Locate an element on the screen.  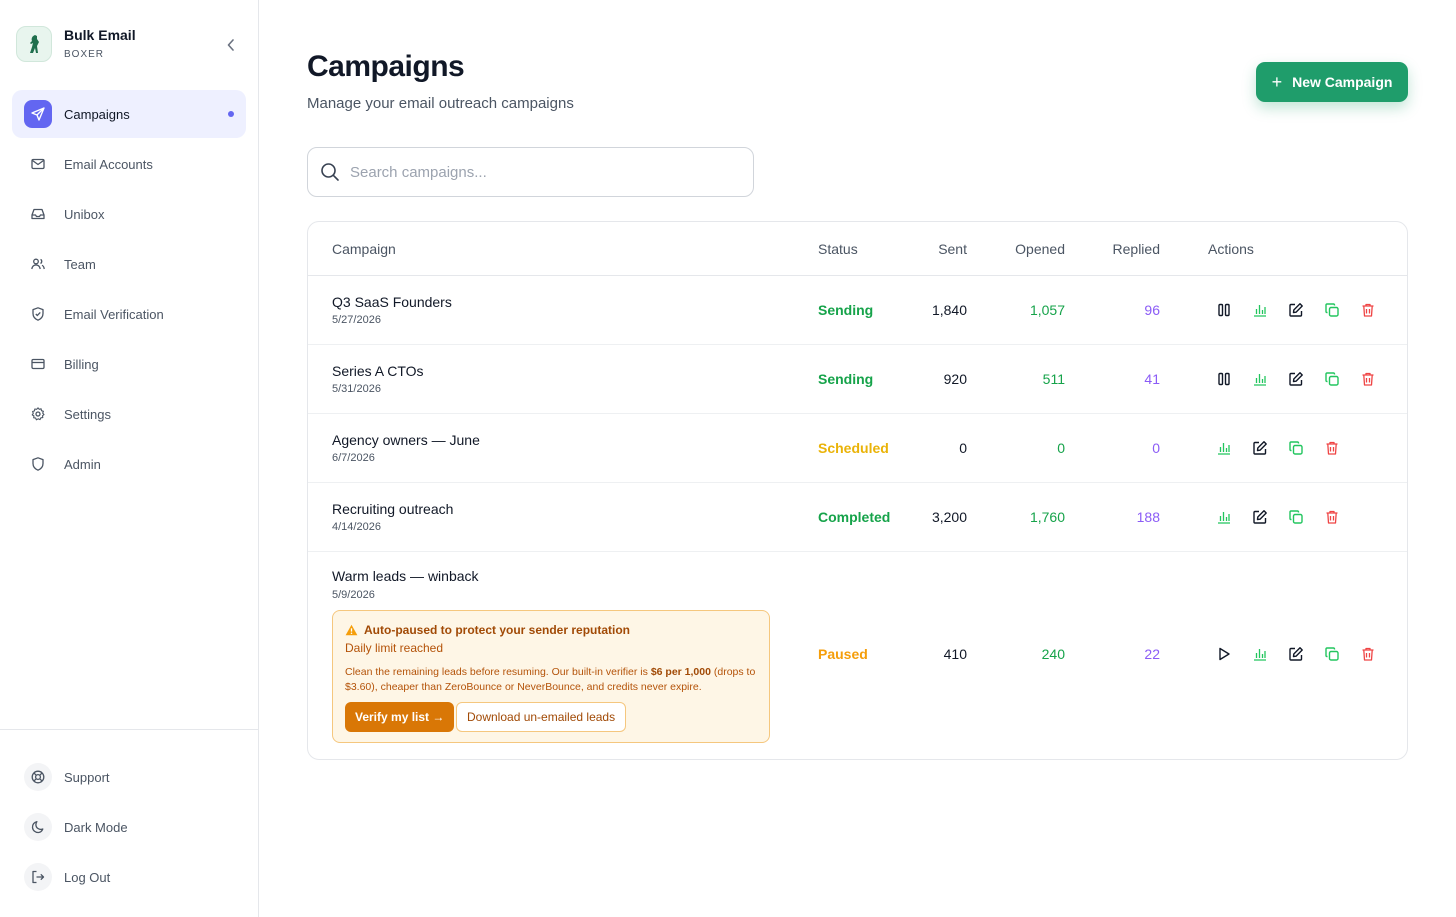
verifier-price: $6 per 1,000 is located at coordinates (680, 672).